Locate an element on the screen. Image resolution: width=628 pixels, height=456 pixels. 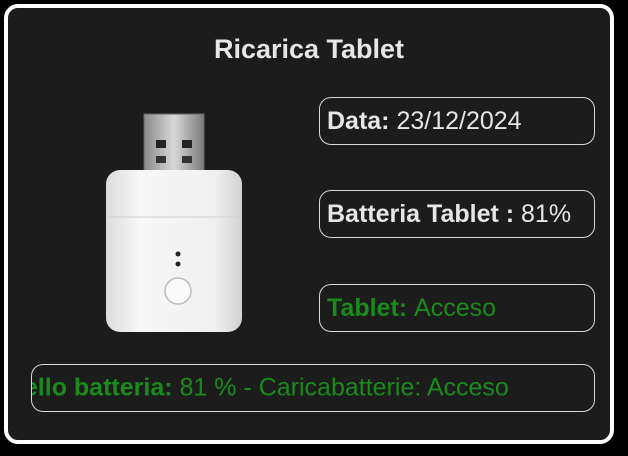
date-pill: Data: 23/12/2024 is located at coordinates (457, 121).